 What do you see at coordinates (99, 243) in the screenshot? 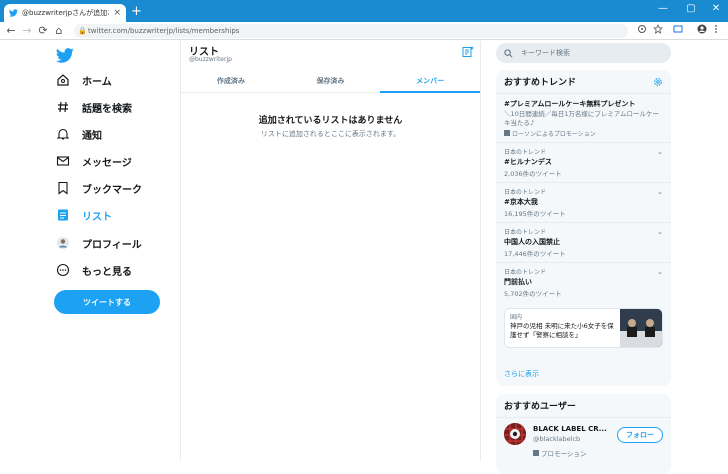
I see `sidebar-item-profile: プロフィール` at bounding box center [99, 243].